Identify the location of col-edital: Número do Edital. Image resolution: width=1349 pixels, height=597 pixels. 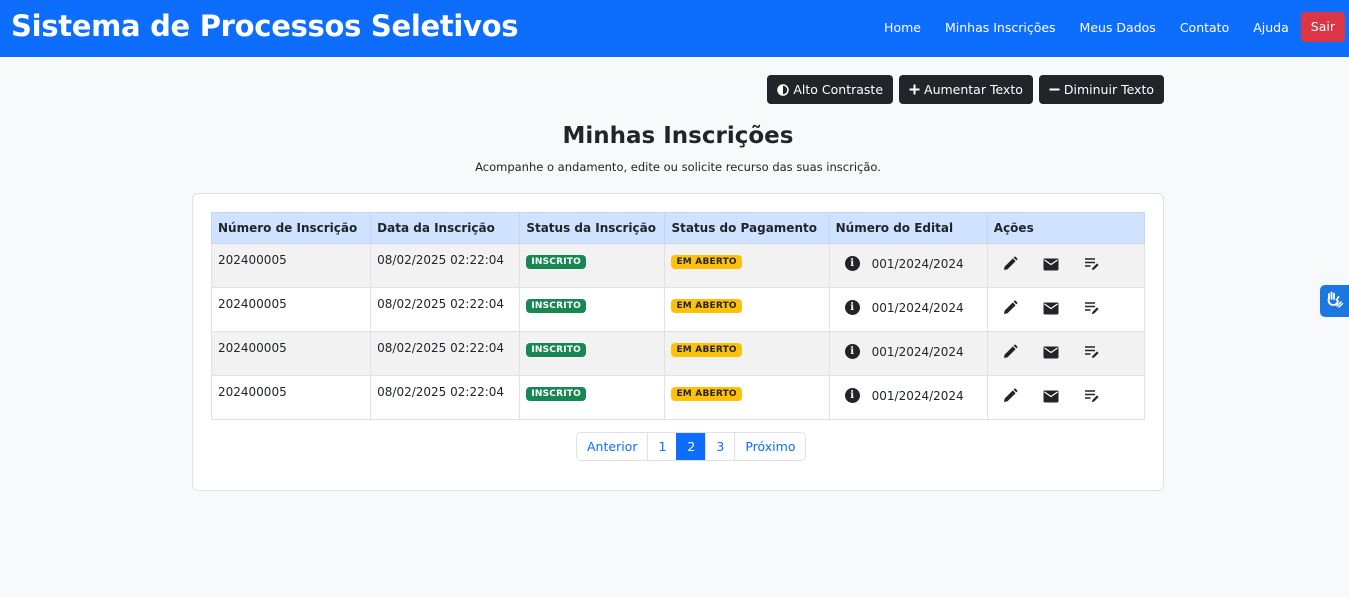
(908, 228).